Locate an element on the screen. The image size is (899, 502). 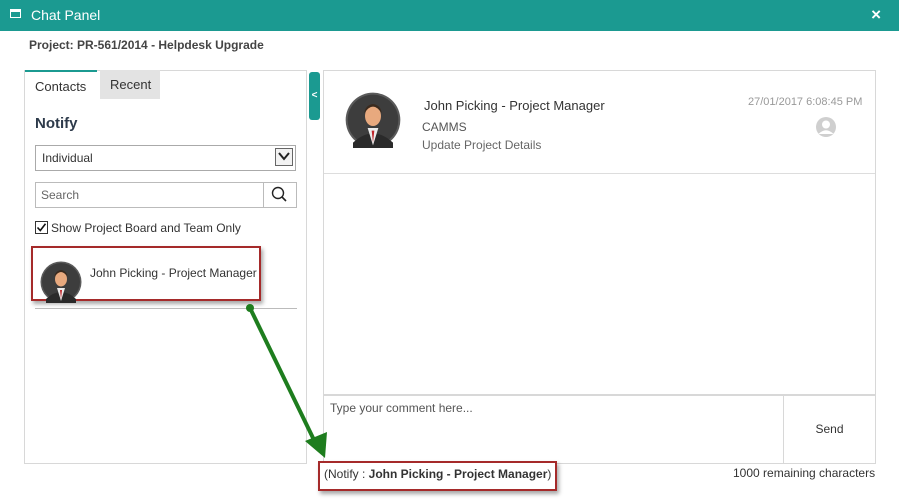
comment-input is located at coordinates (553, 429).